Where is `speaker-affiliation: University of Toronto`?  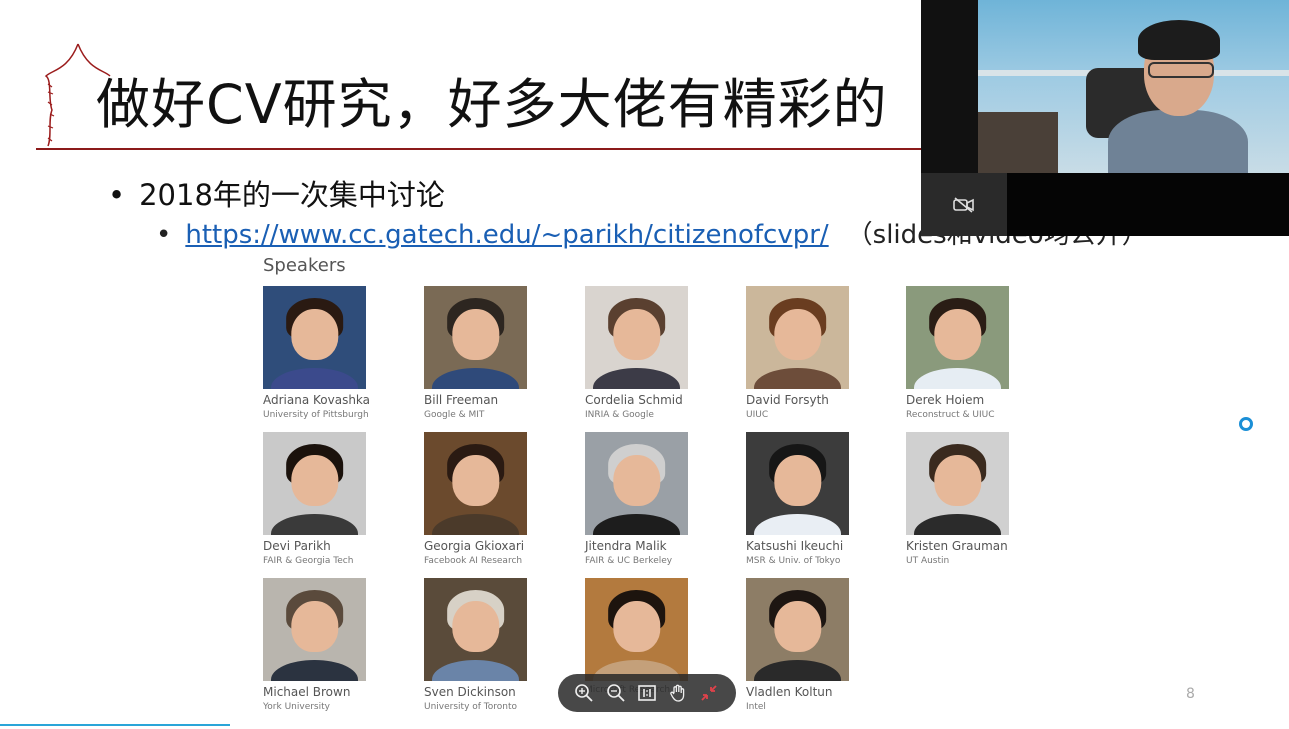 speaker-affiliation: University of Toronto is located at coordinates (471, 707).